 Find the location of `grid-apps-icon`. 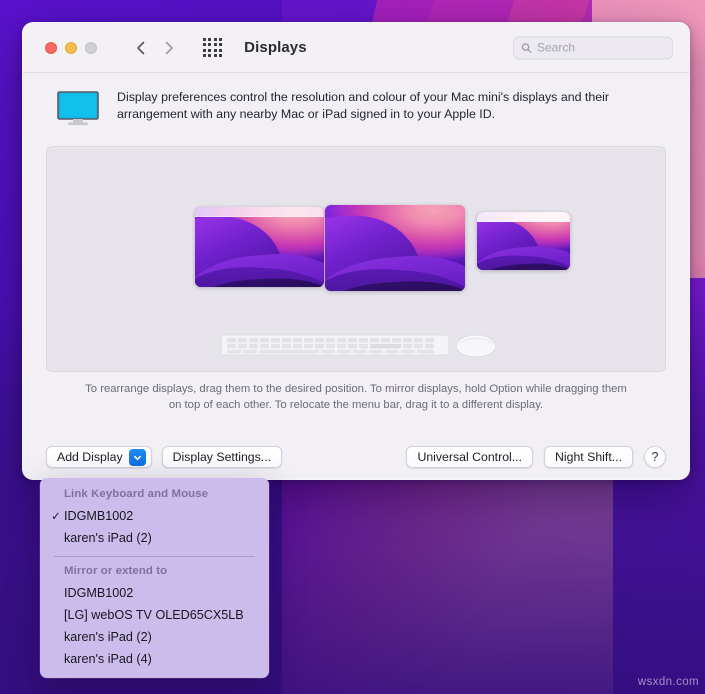

grid-apps-icon is located at coordinates (213, 47).